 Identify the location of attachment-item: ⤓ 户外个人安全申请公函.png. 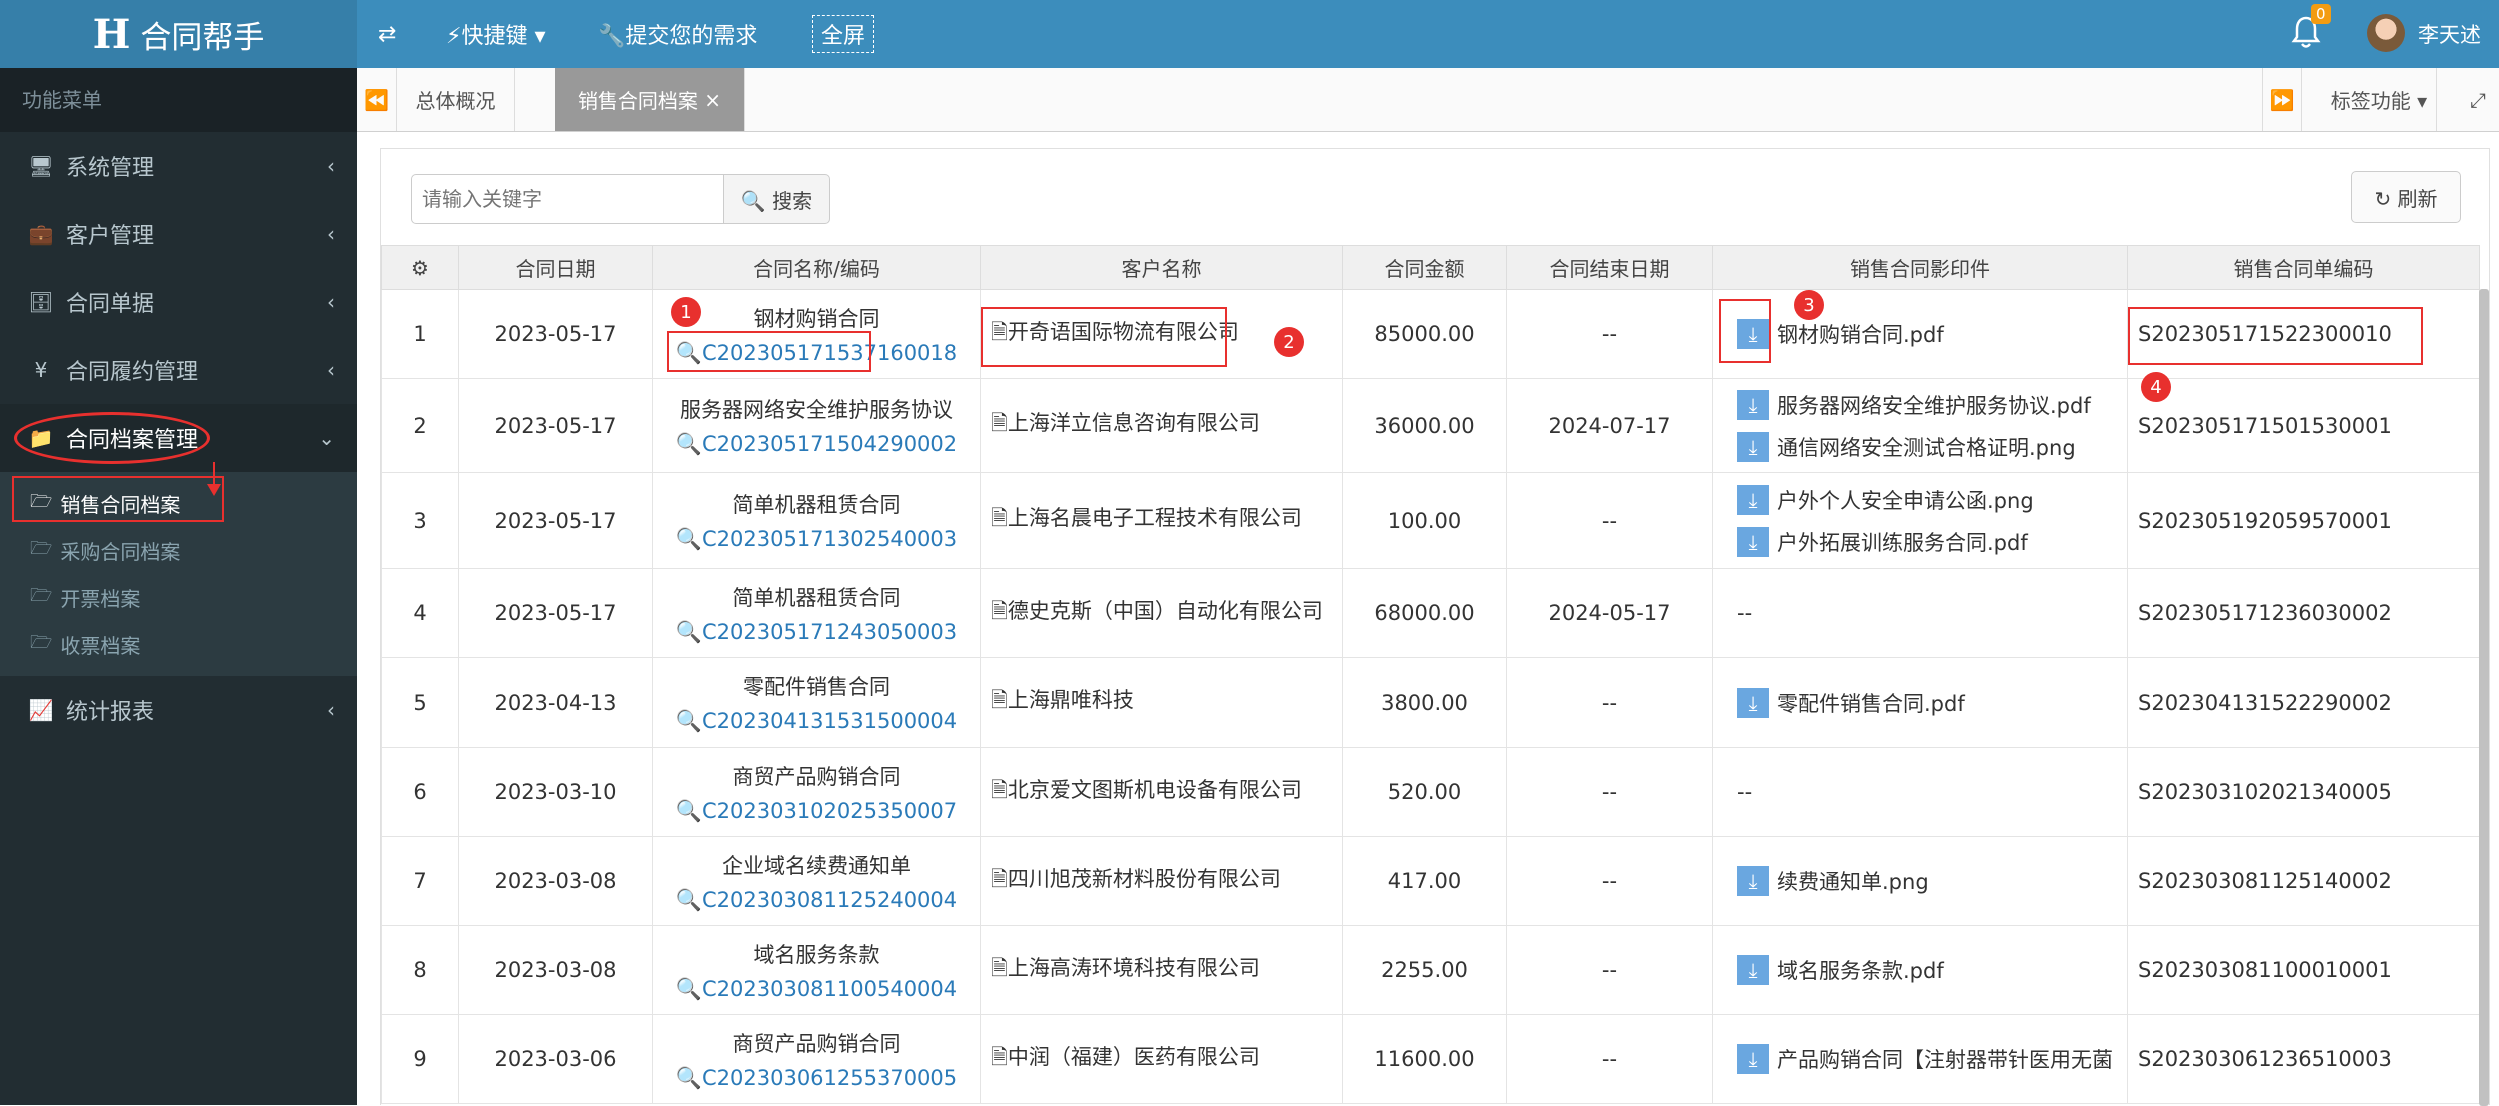
(1932, 500).